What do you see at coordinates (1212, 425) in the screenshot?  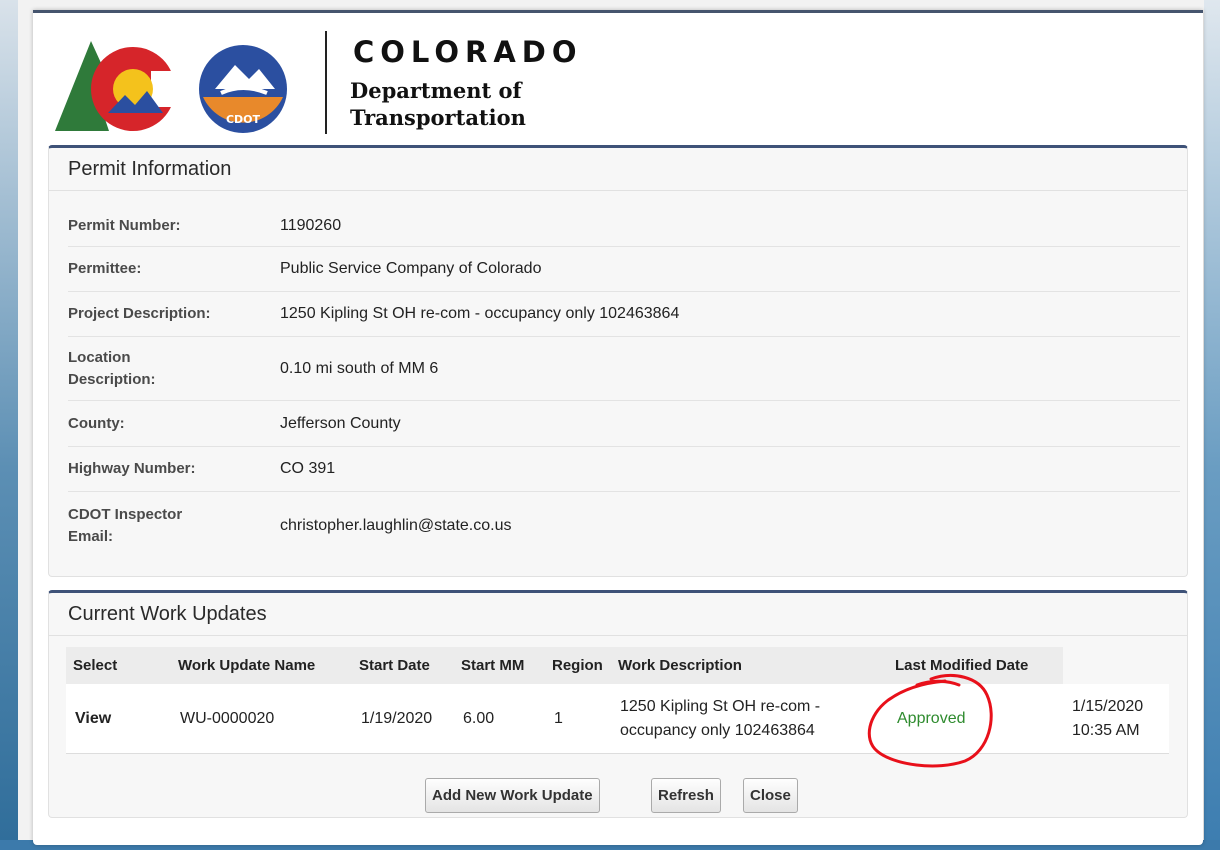 I see `background-right` at bounding box center [1212, 425].